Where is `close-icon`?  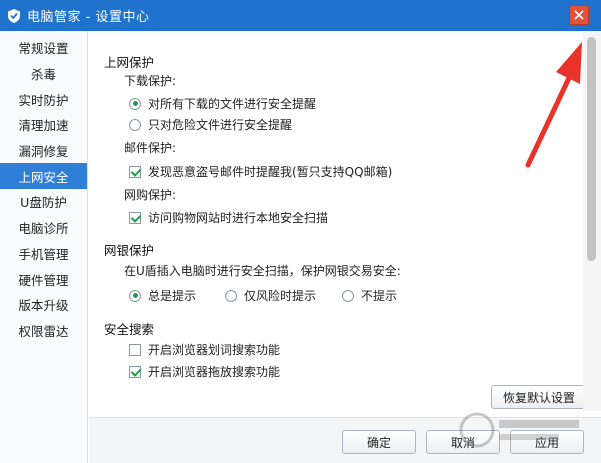
close-icon is located at coordinates (579, 15).